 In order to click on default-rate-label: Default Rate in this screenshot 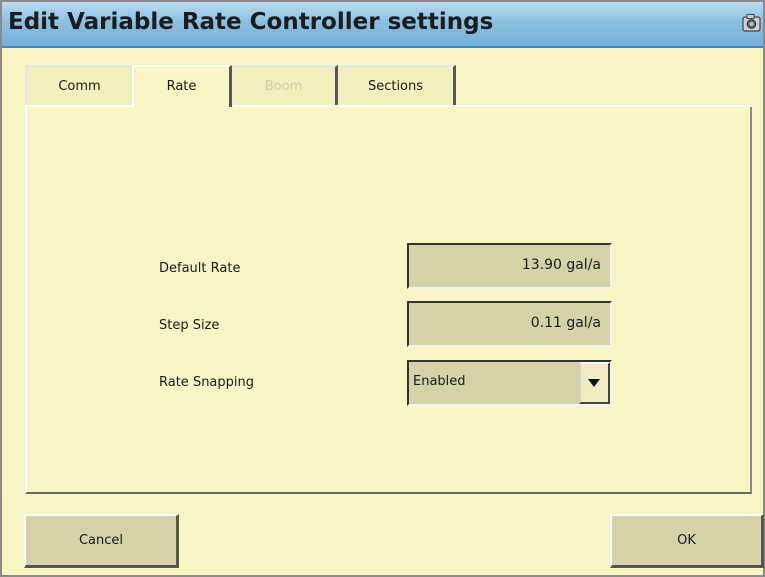, I will do `click(200, 268)`.